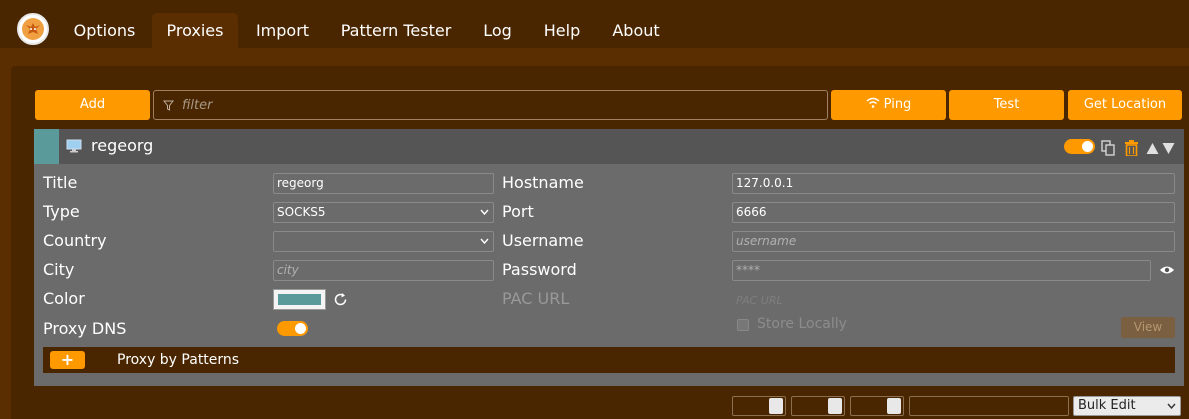 The image size is (1189, 419). What do you see at coordinates (536, 298) in the screenshot?
I see `pac-url-label: PAC URL` at bounding box center [536, 298].